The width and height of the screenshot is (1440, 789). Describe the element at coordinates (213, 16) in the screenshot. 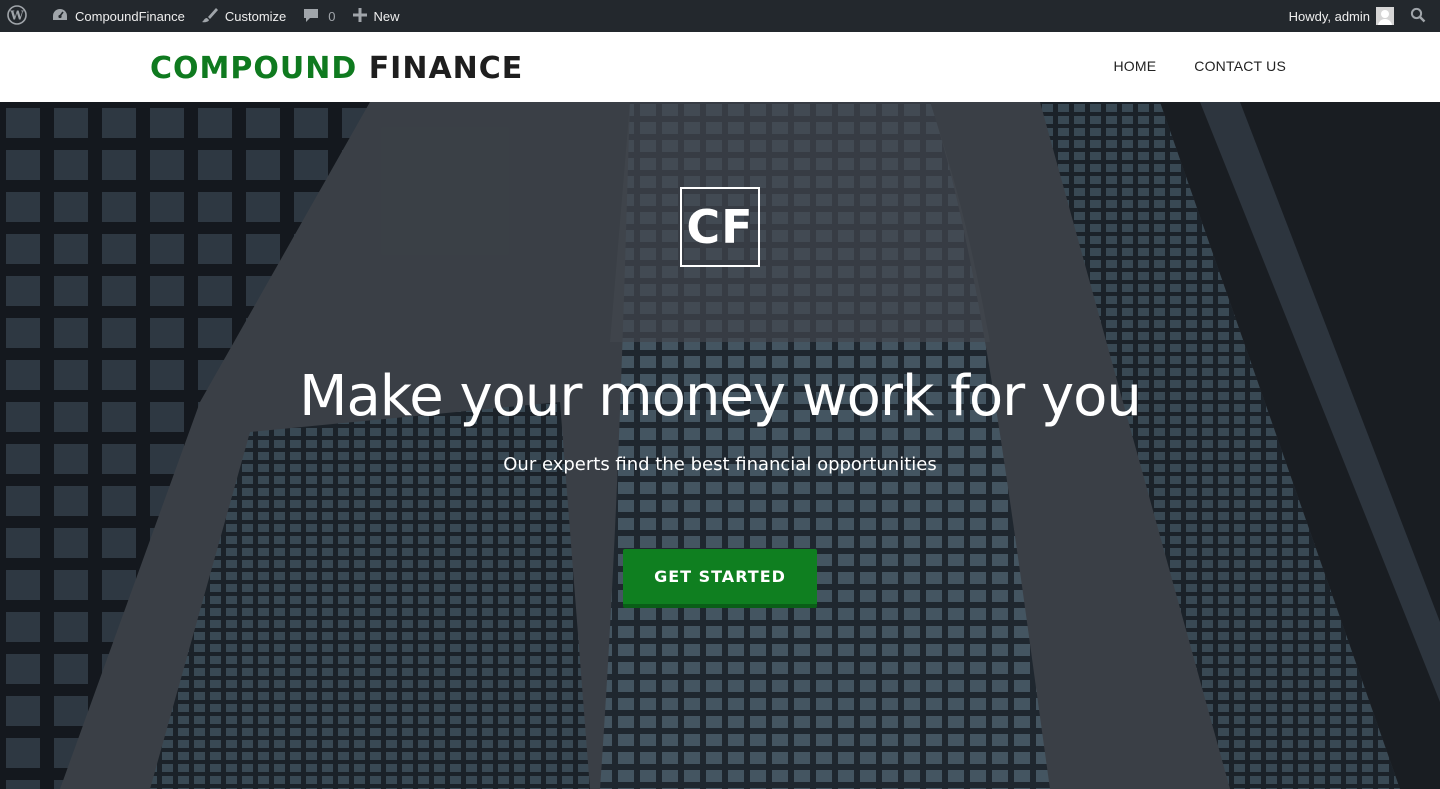

I see `brush-icon` at that location.